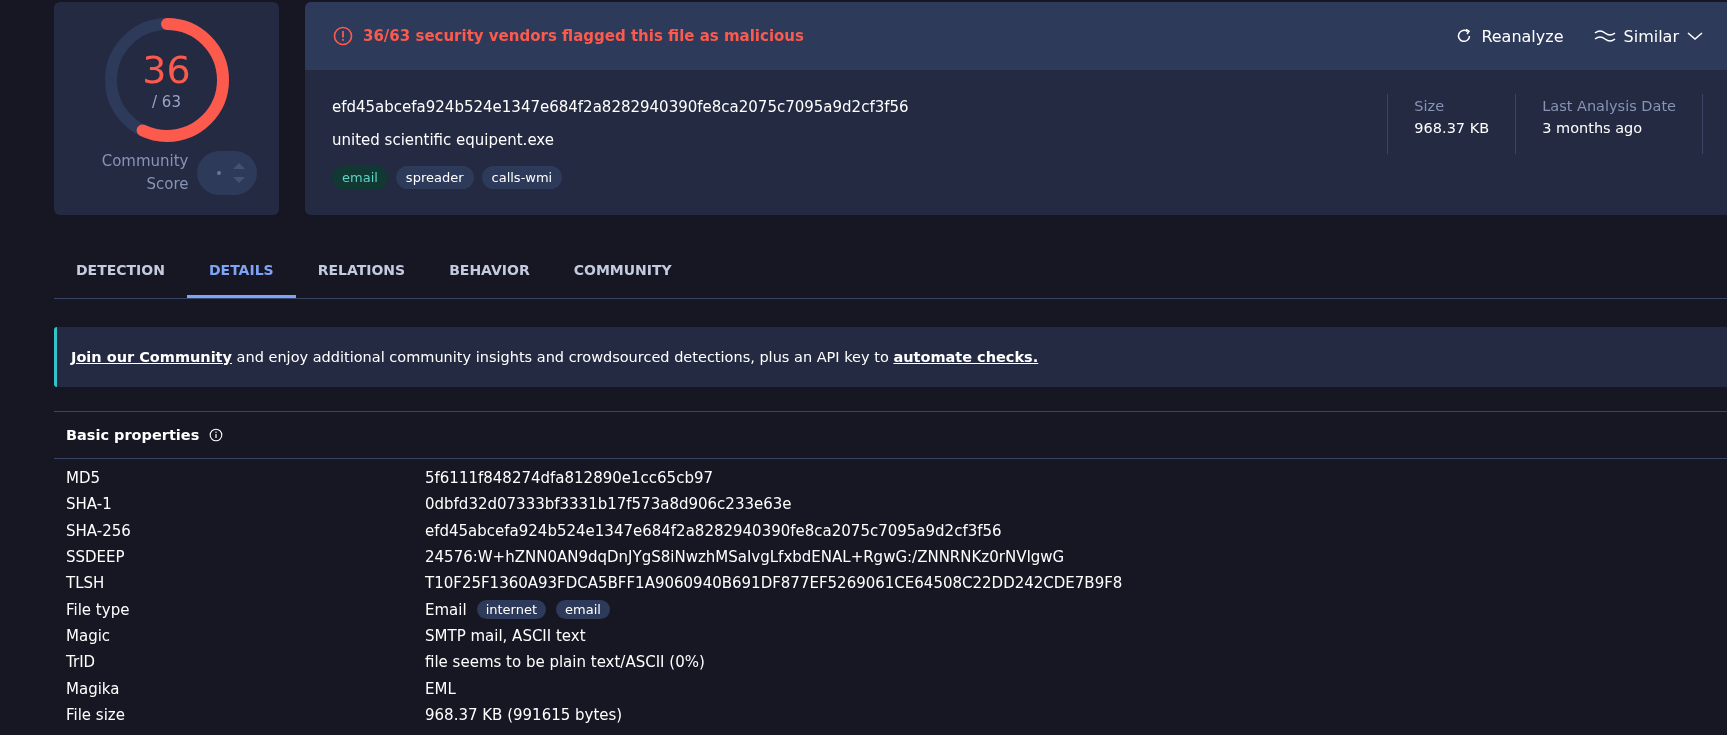 Image resolution: width=1727 pixels, height=735 pixels. I want to click on waves-icon, so click(1604, 36).